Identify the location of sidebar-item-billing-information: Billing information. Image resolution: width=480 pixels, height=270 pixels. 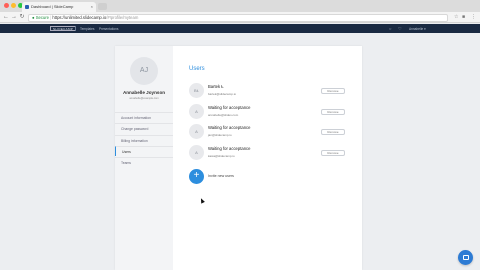
(144, 140).